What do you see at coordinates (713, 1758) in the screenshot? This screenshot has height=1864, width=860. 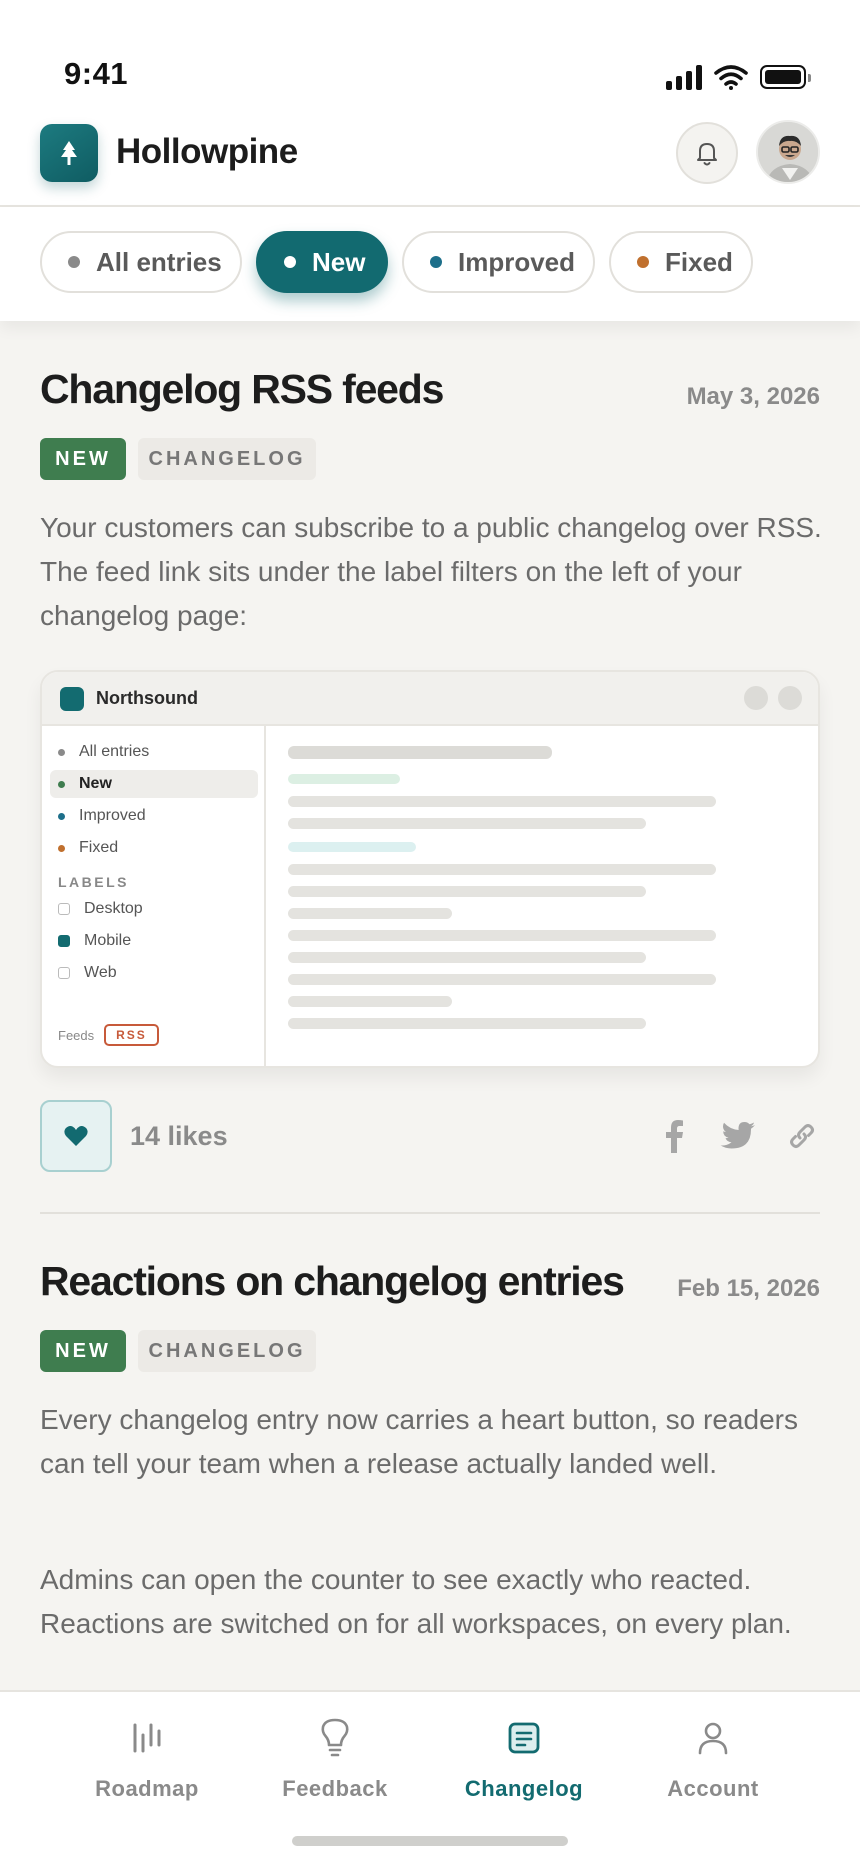 I see `tab-account: Account` at bounding box center [713, 1758].